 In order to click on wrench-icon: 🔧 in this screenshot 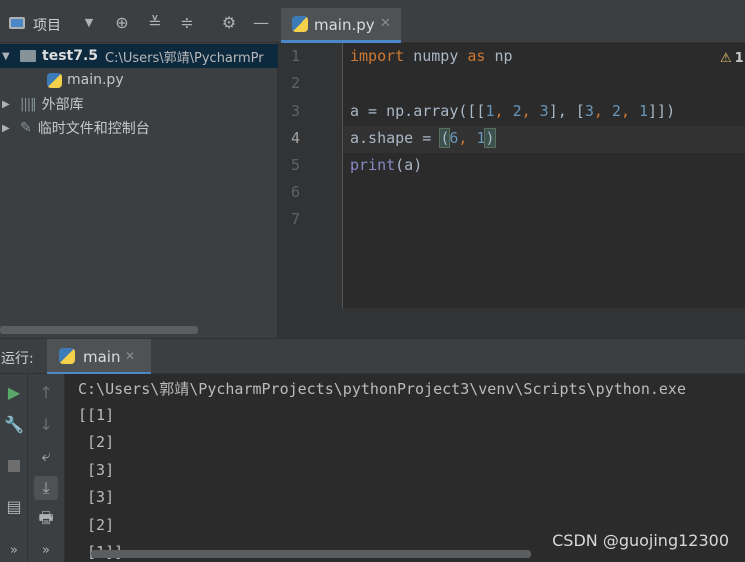, I will do `click(14, 424)`.